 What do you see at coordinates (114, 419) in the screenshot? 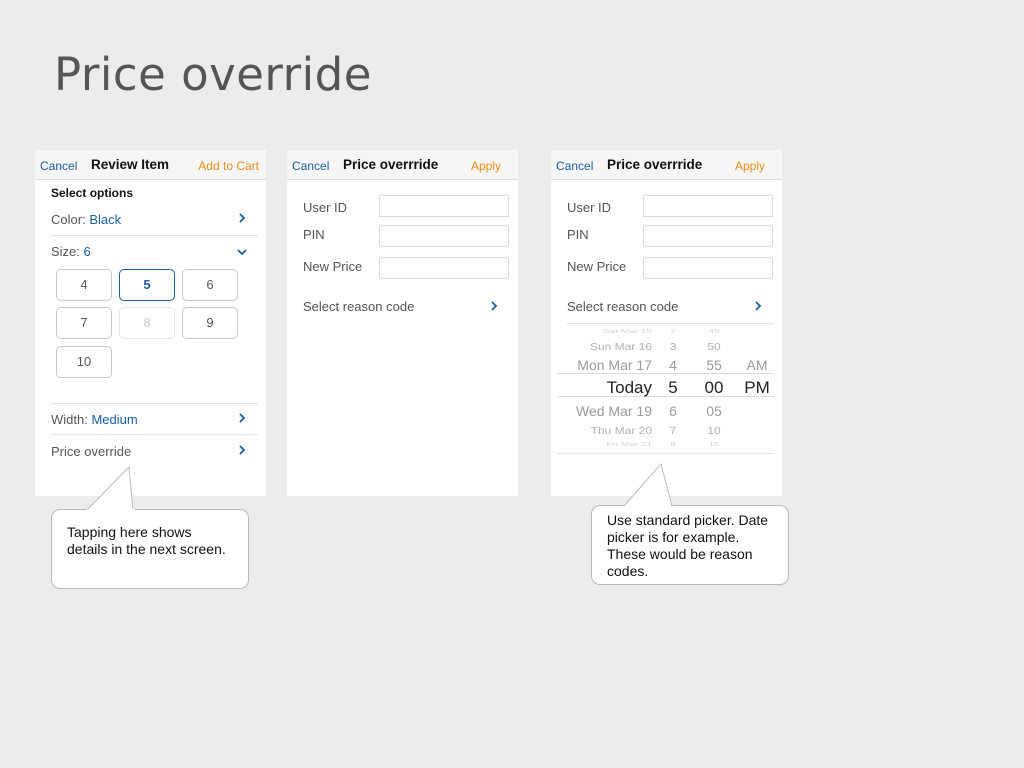
I see `width-value: Medium` at bounding box center [114, 419].